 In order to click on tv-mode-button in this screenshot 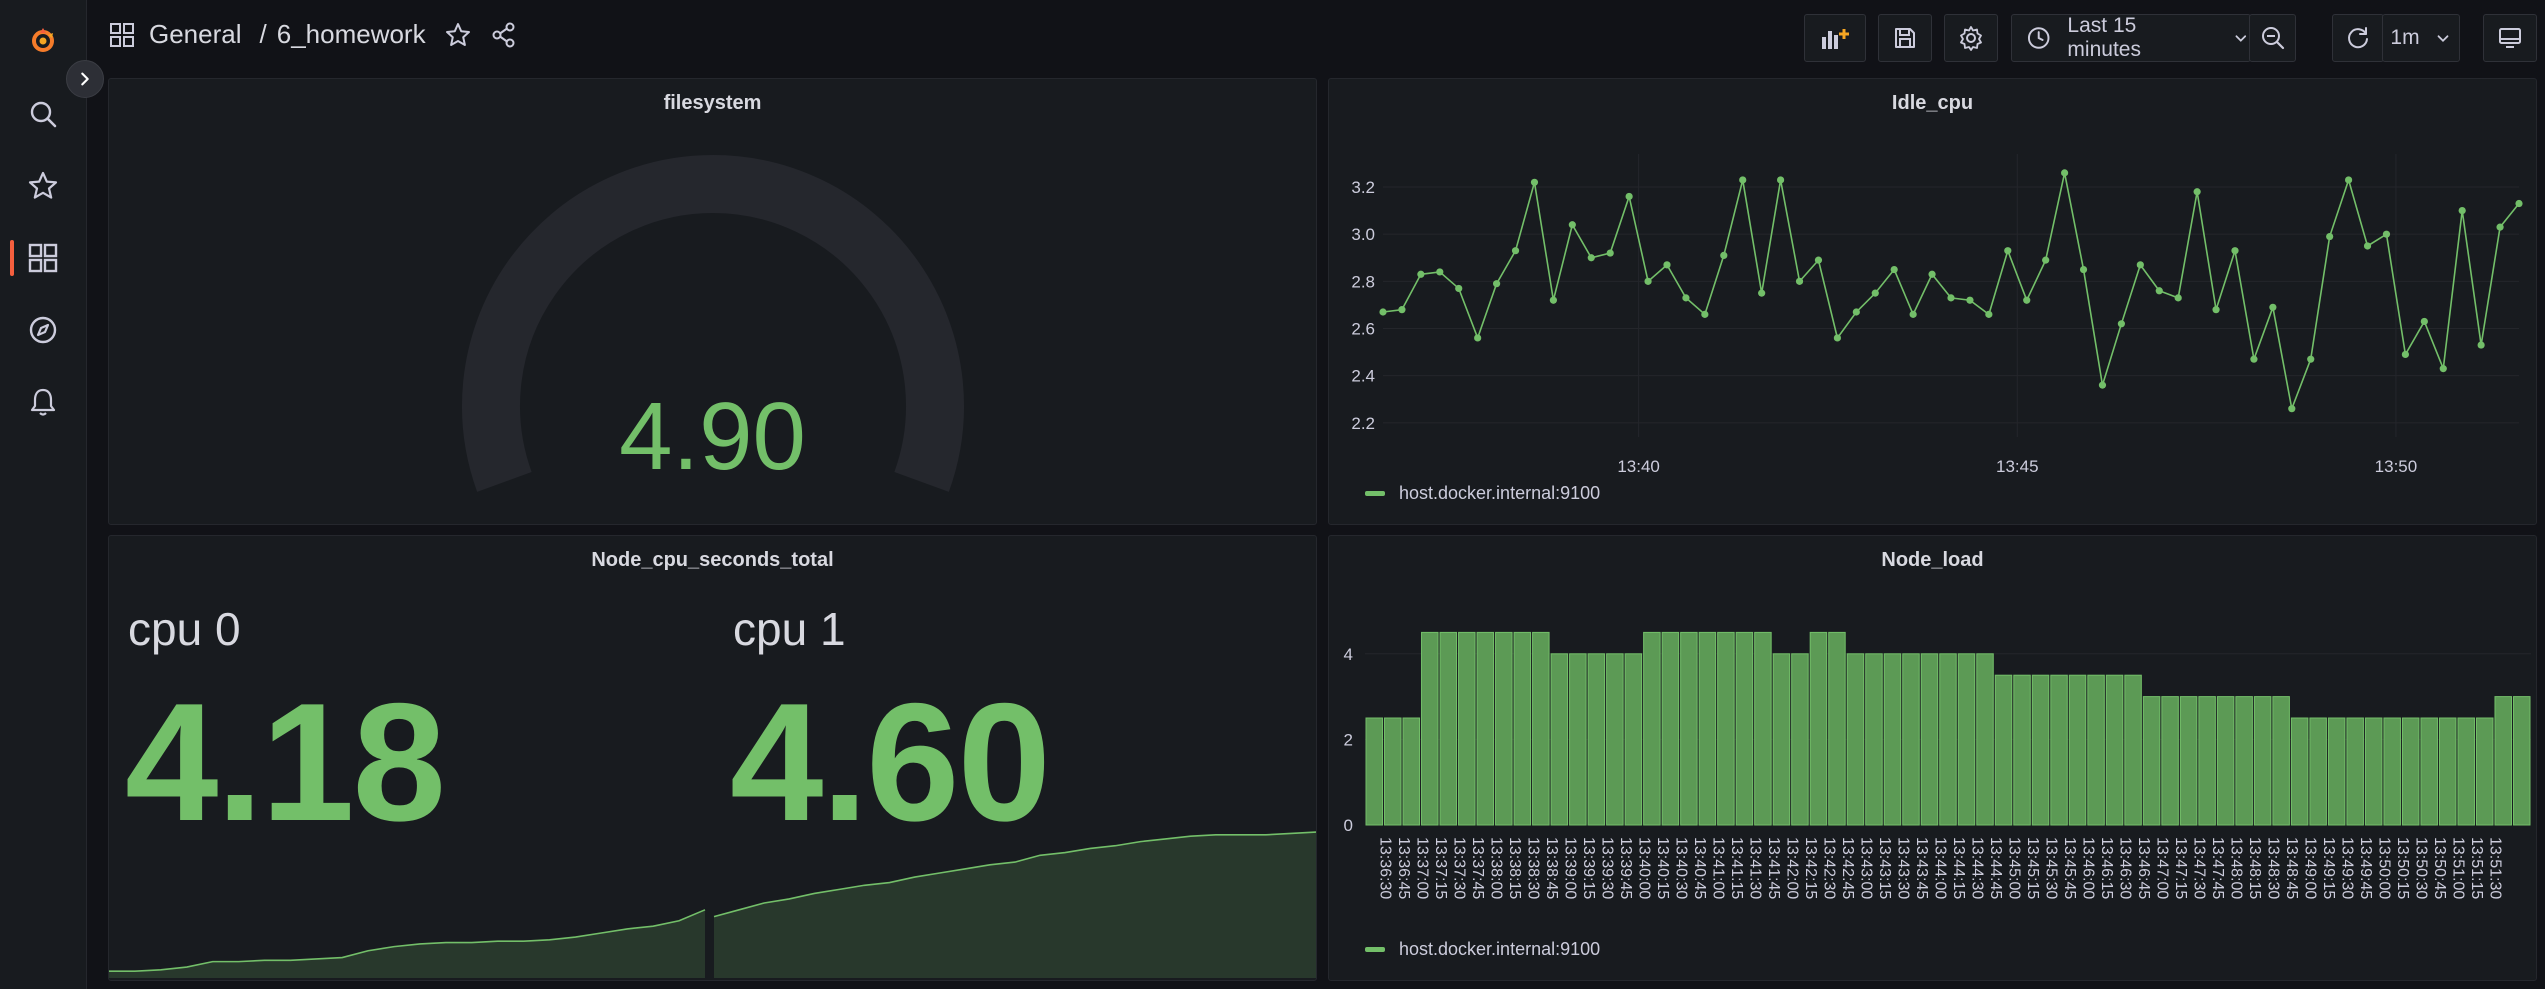, I will do `click(2510, 38)`.